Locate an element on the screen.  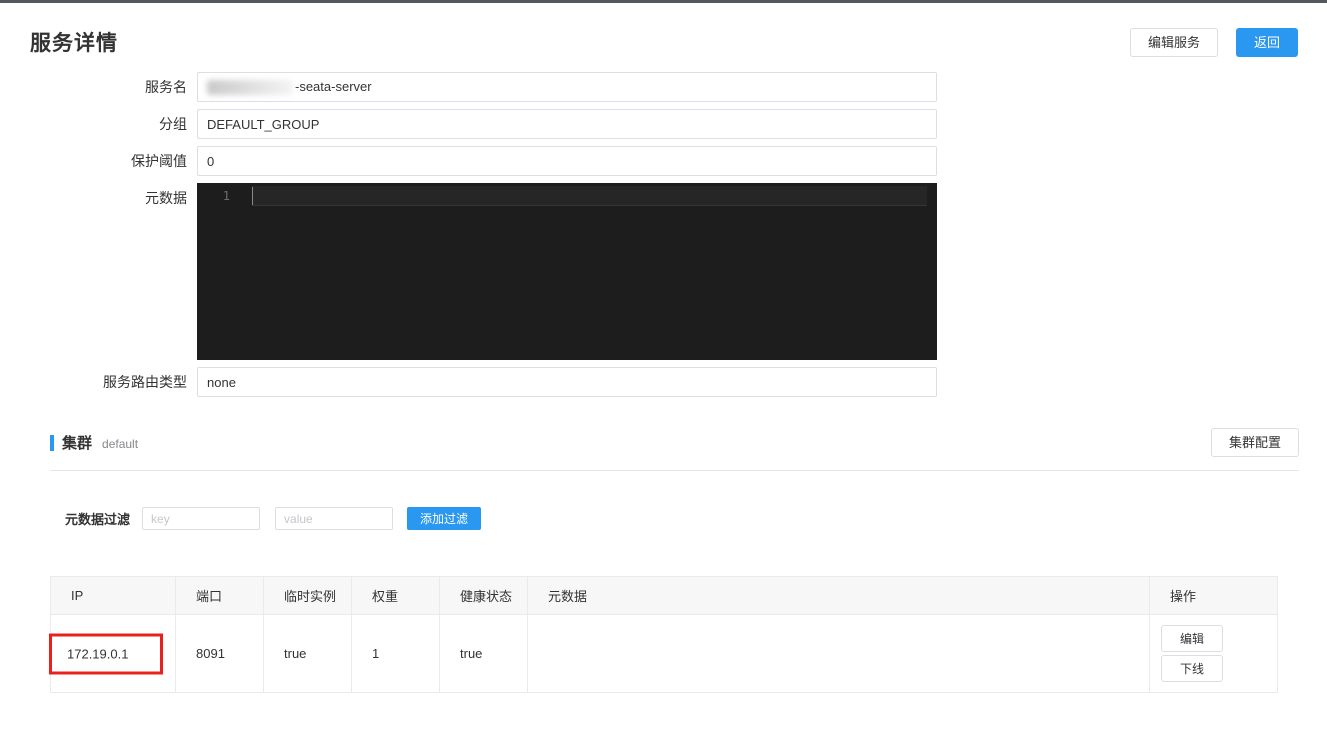
operations-buttons: 编辑 下线 is located at coordinates (1213, 653).